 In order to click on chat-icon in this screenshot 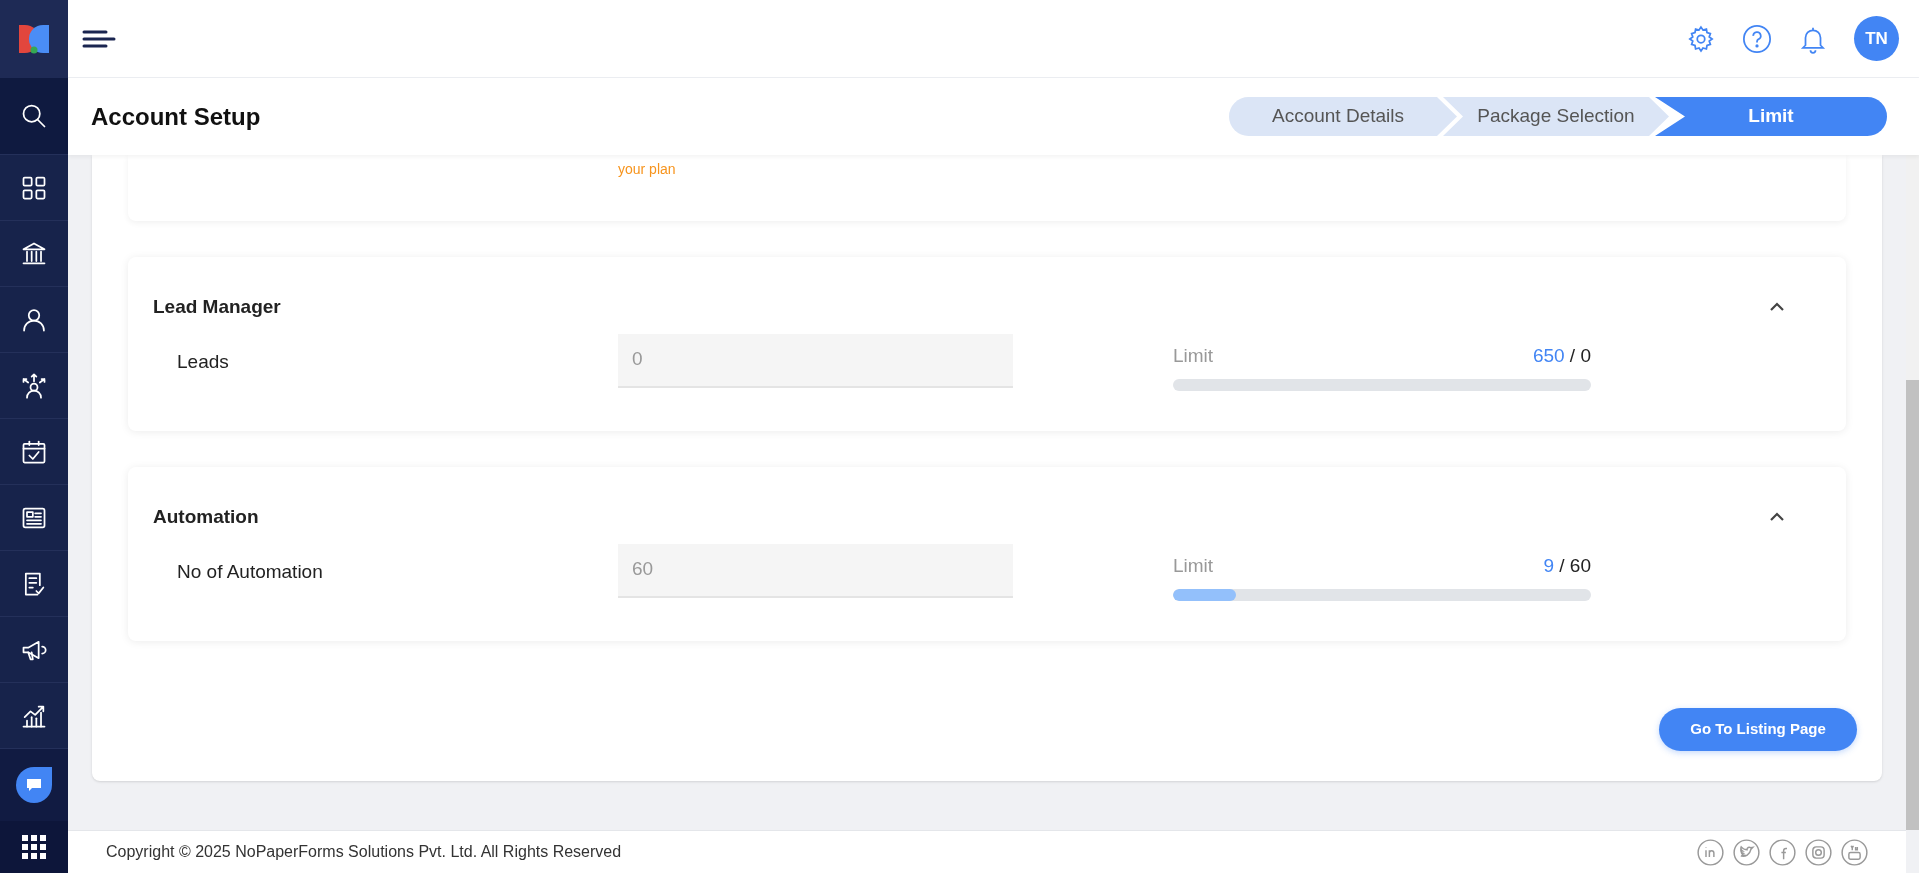, I will do `click(34, 785)`.